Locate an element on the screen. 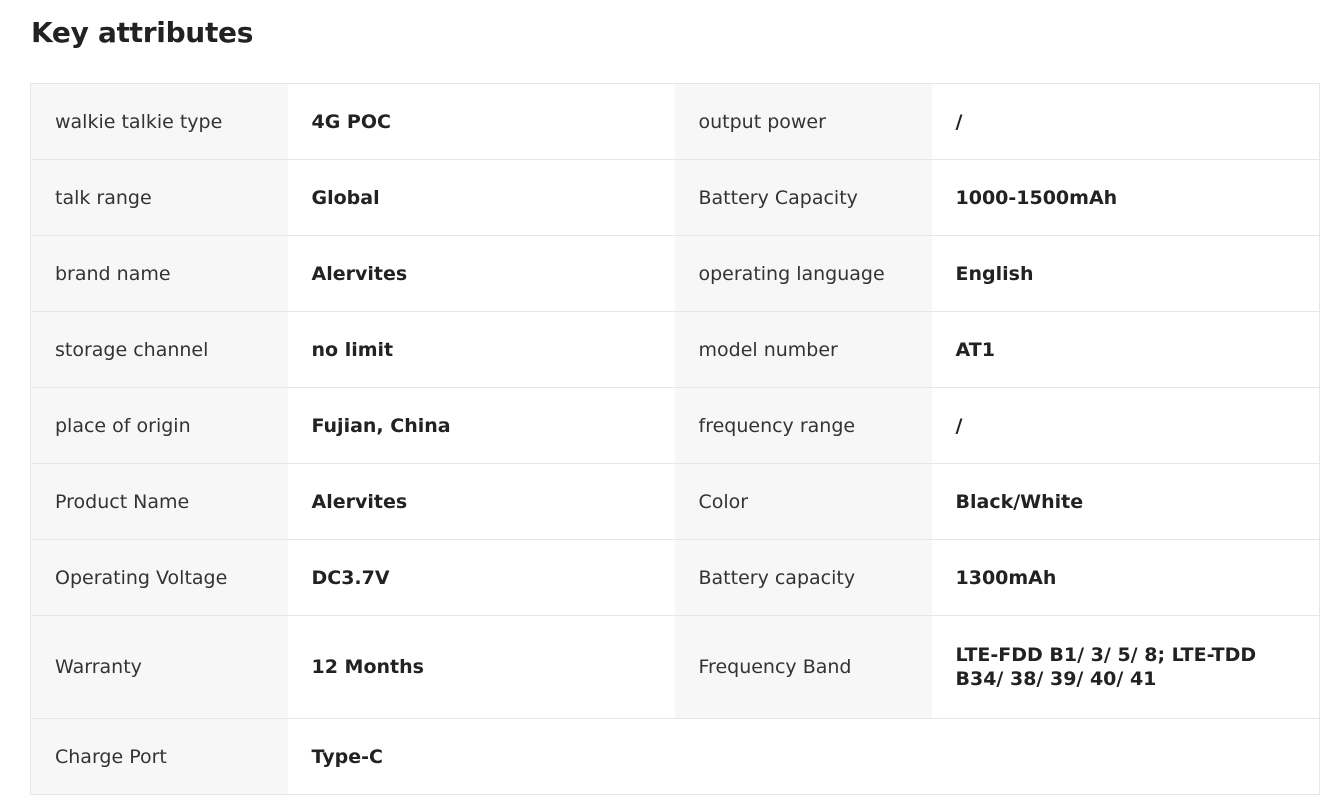  attribute-name: Battery Capacity is located at coordinates (803, 197).